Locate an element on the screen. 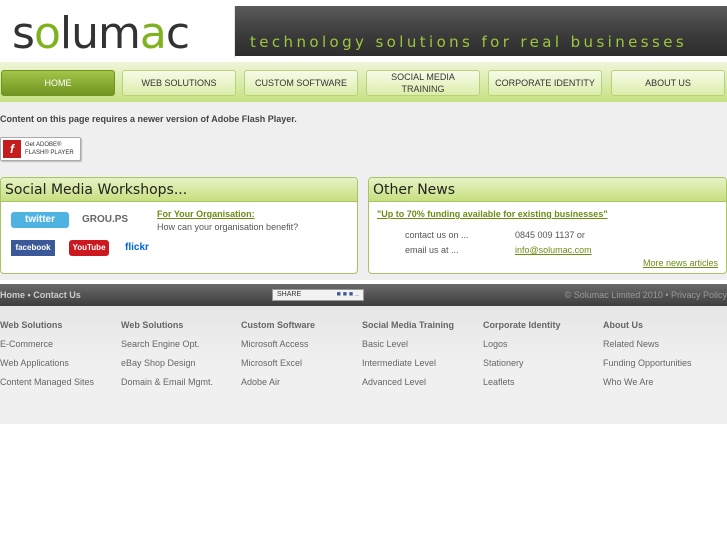 The height and width of the screenshot is (545, 727). flash-button-line2: FLASH® PLAYER is located at coordinates (49, 153).